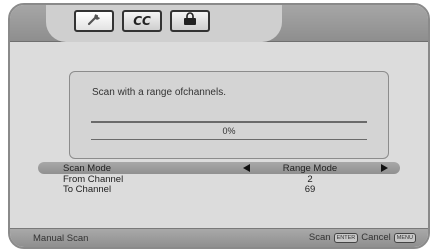 Image resolution: width=439 pixels, height=251 pixels. Describe the element at coordinates (246, 168) in the screenshot. I see `arrow-left-icon` at that location.